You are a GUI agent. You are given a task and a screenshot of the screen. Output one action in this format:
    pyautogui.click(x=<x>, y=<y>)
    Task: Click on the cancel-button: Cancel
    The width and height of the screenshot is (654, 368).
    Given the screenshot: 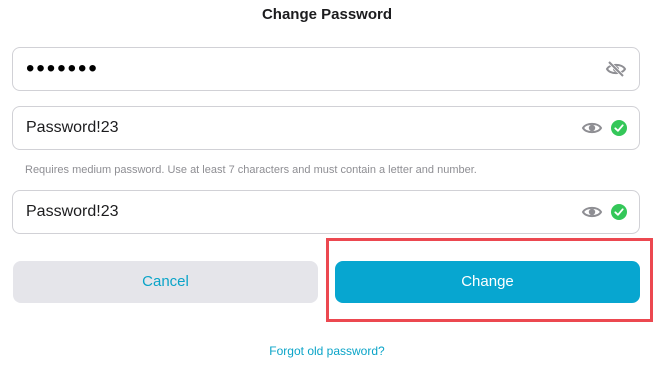 What is the action you would take?
    pyautogui.click(x=165, y=282)
    